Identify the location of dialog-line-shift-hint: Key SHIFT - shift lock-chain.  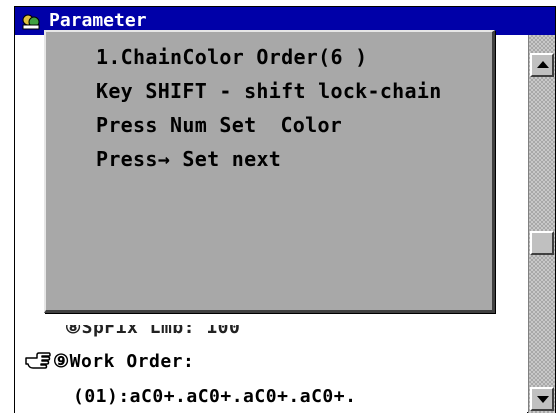
(269, 91).